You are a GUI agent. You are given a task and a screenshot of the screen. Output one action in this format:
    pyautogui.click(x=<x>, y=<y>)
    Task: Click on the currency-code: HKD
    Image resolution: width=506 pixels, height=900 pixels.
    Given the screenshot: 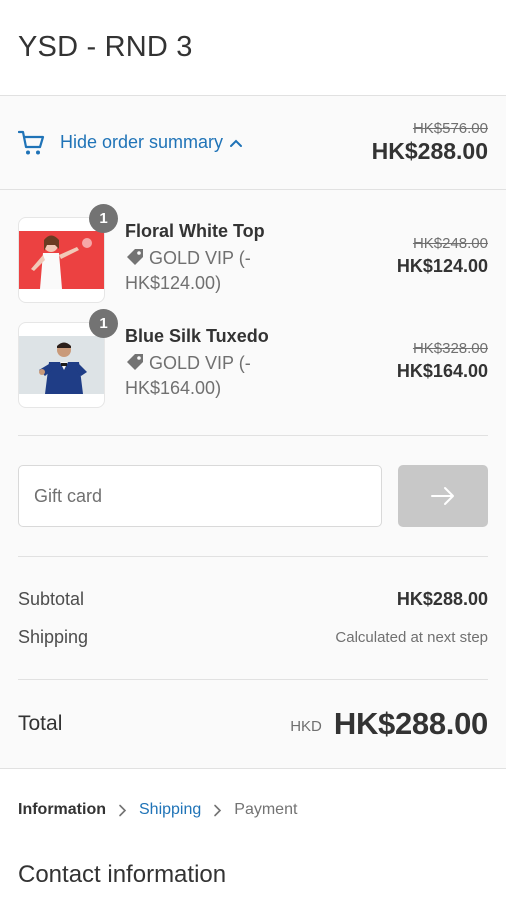 What is the action you would take?
    pyautogui.click(x=306, y=726)
    